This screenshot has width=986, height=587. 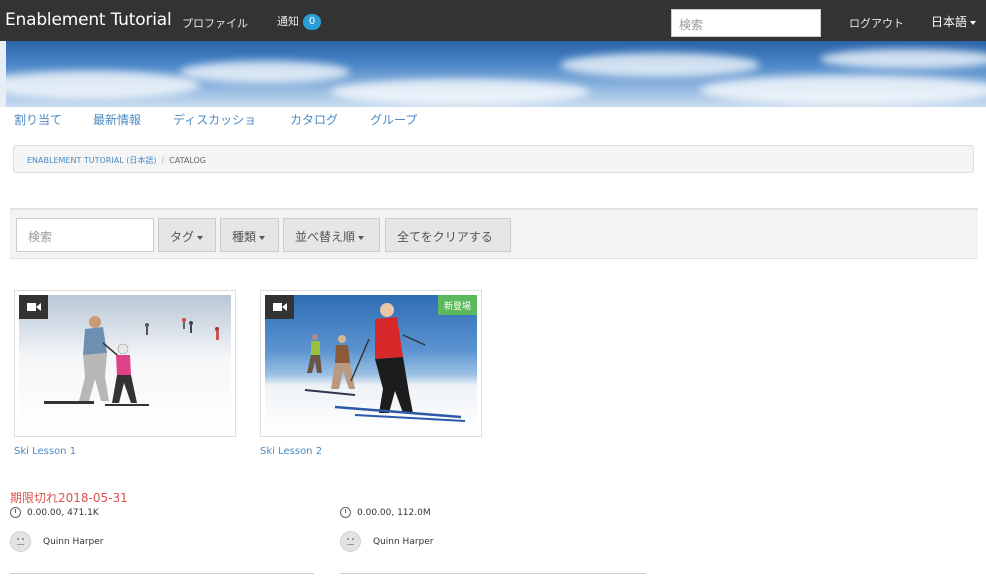 What do you see at coordinates (91, 160) in the screenshot?
I see `breadcrumb-parent: ENABLEMENT TUTORIAL (日本語)` at bounding box center [91, 160].